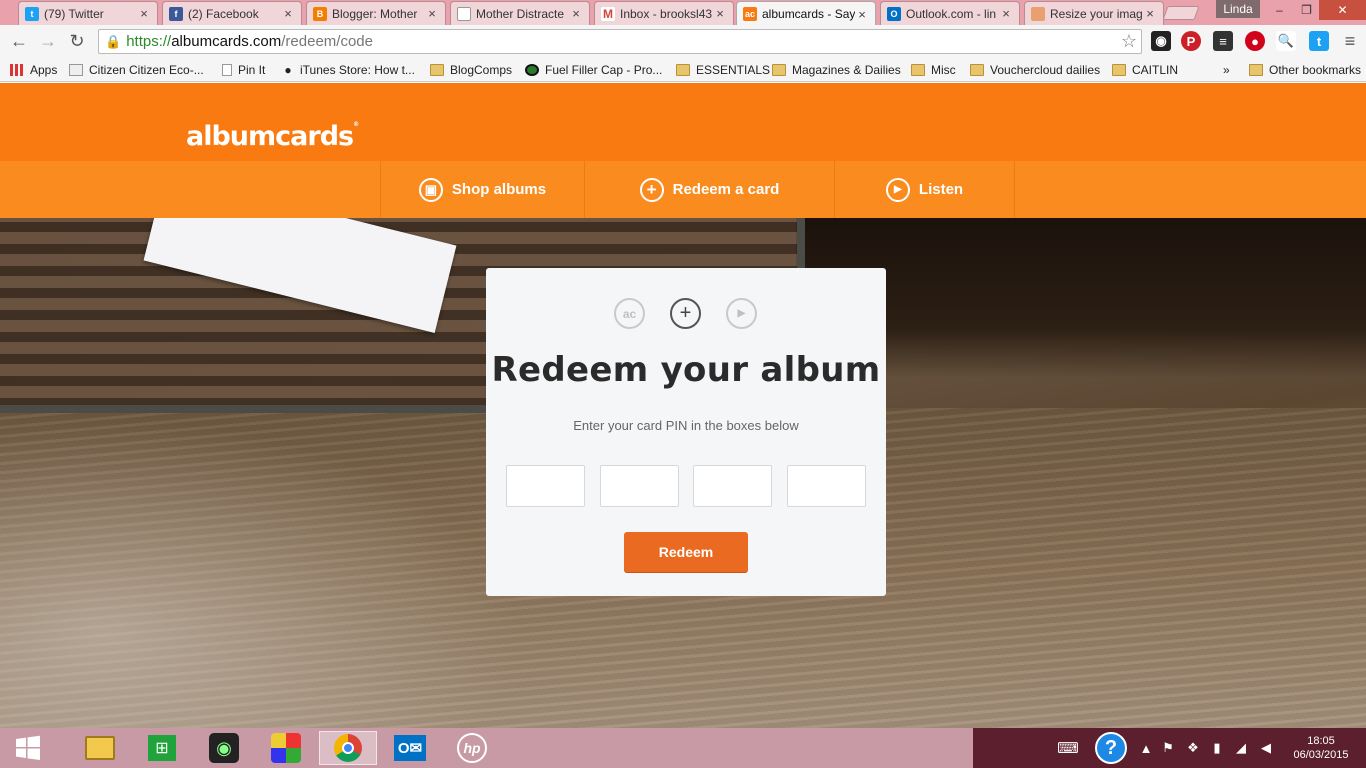  I want to click on bookmark-misc: Misc, so click(933, 70).